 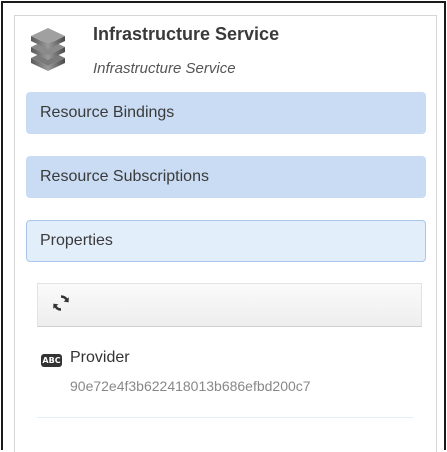 I want to click on property-value: 90e72e4f3b622418013b686efbd200c7, so click(x=190, y=386).